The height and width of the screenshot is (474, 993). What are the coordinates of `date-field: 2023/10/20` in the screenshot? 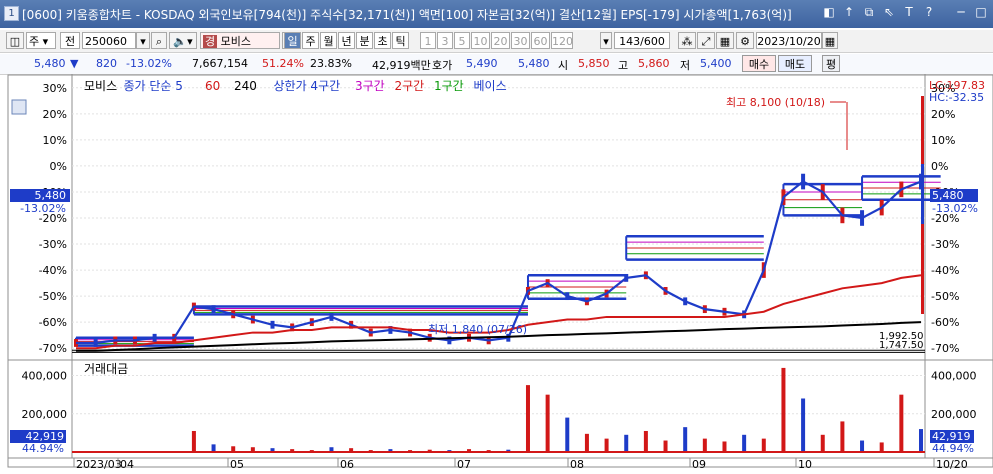 It's located at (789, 40).